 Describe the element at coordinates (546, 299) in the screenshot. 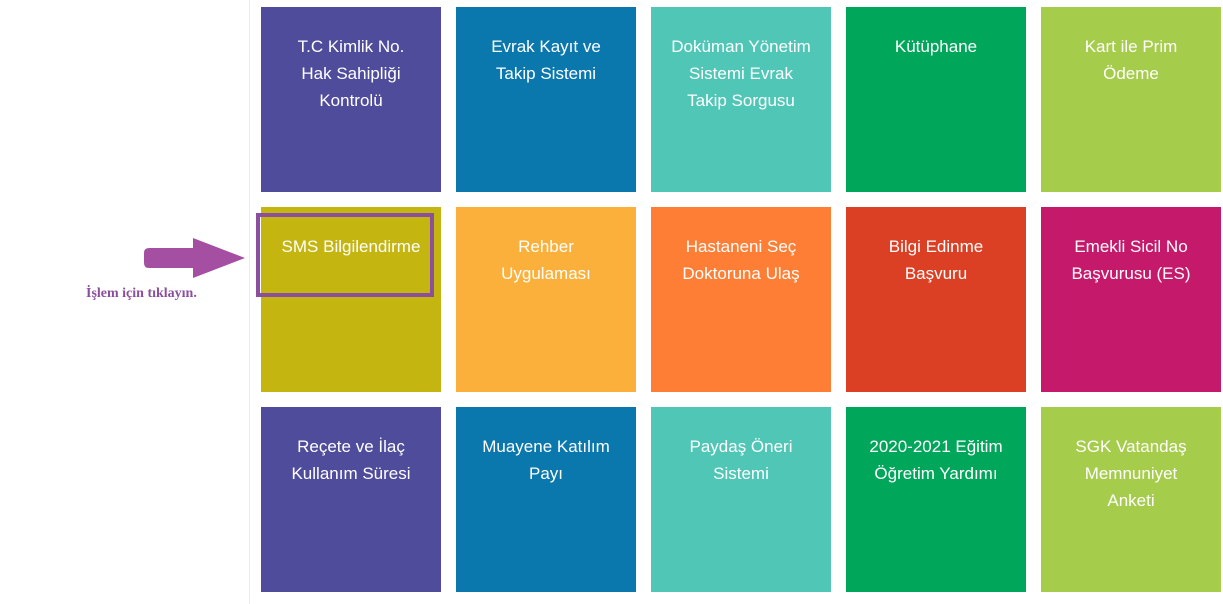

I see `tile-rehber-uygulamasi: Rehber Uygulaması` at that location.